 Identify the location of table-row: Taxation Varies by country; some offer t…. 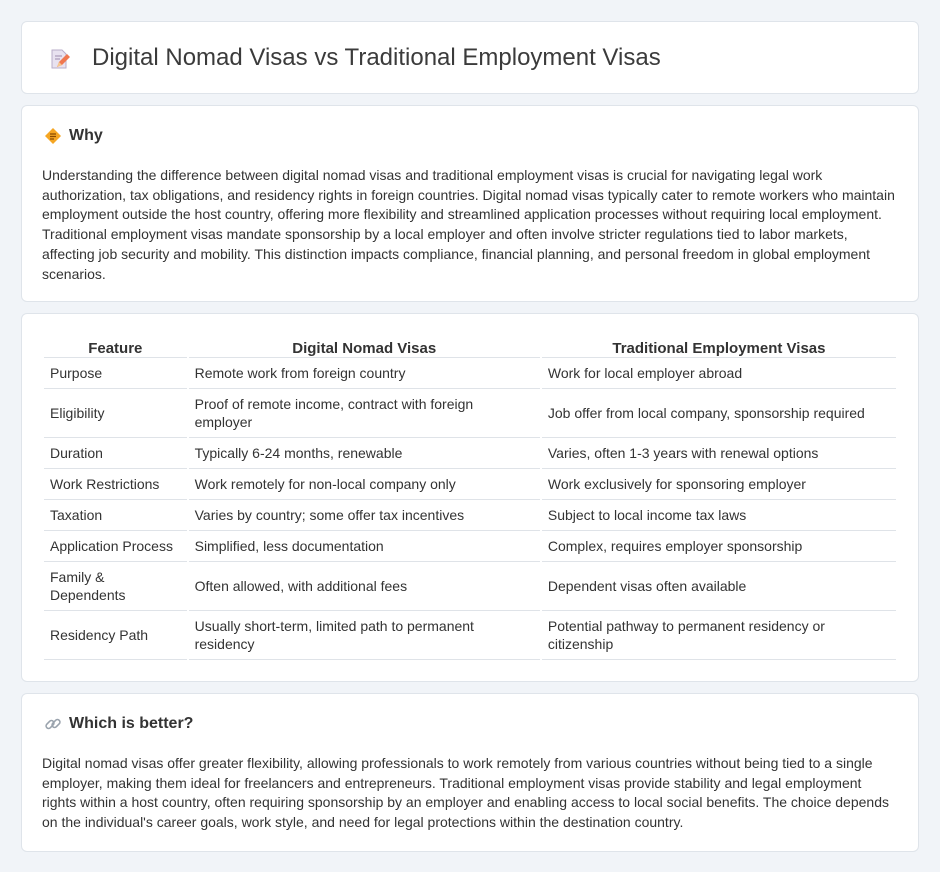
(470, 515).